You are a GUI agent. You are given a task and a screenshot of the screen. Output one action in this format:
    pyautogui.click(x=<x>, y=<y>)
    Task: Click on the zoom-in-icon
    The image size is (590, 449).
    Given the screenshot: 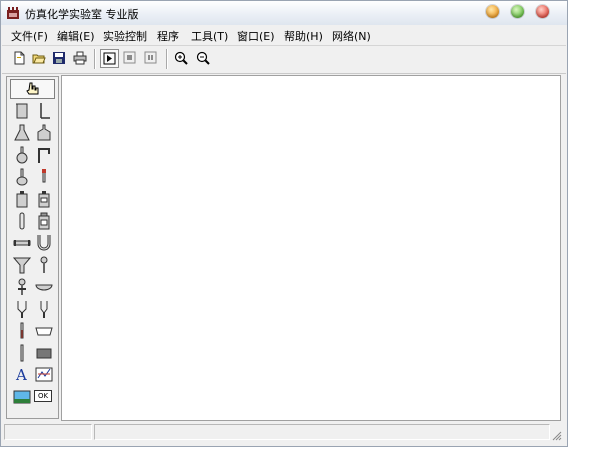 What is the action you would take?
    pyautogui.click(x=181, y=58)
    